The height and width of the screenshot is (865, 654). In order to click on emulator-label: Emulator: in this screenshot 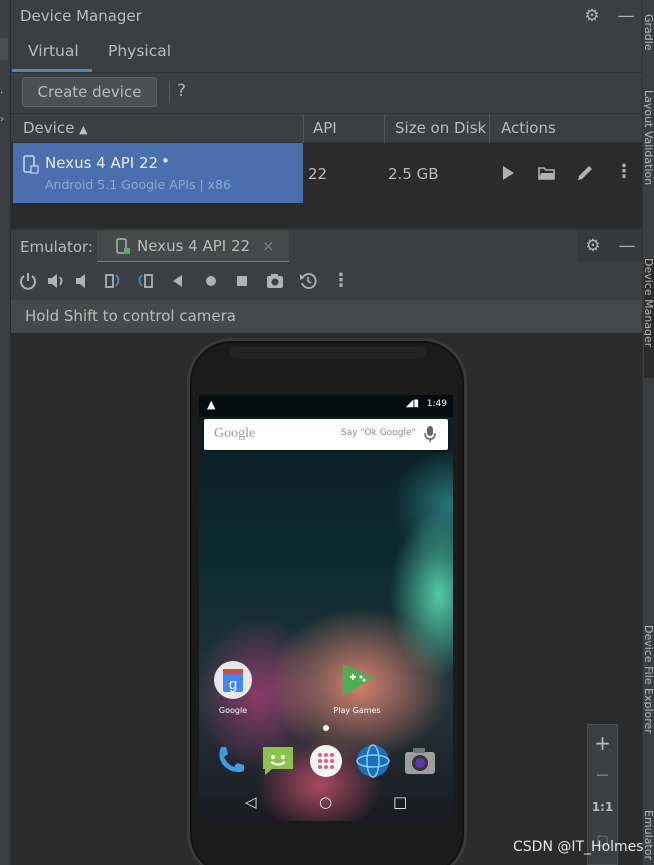, I will do `click(56, 247)`.